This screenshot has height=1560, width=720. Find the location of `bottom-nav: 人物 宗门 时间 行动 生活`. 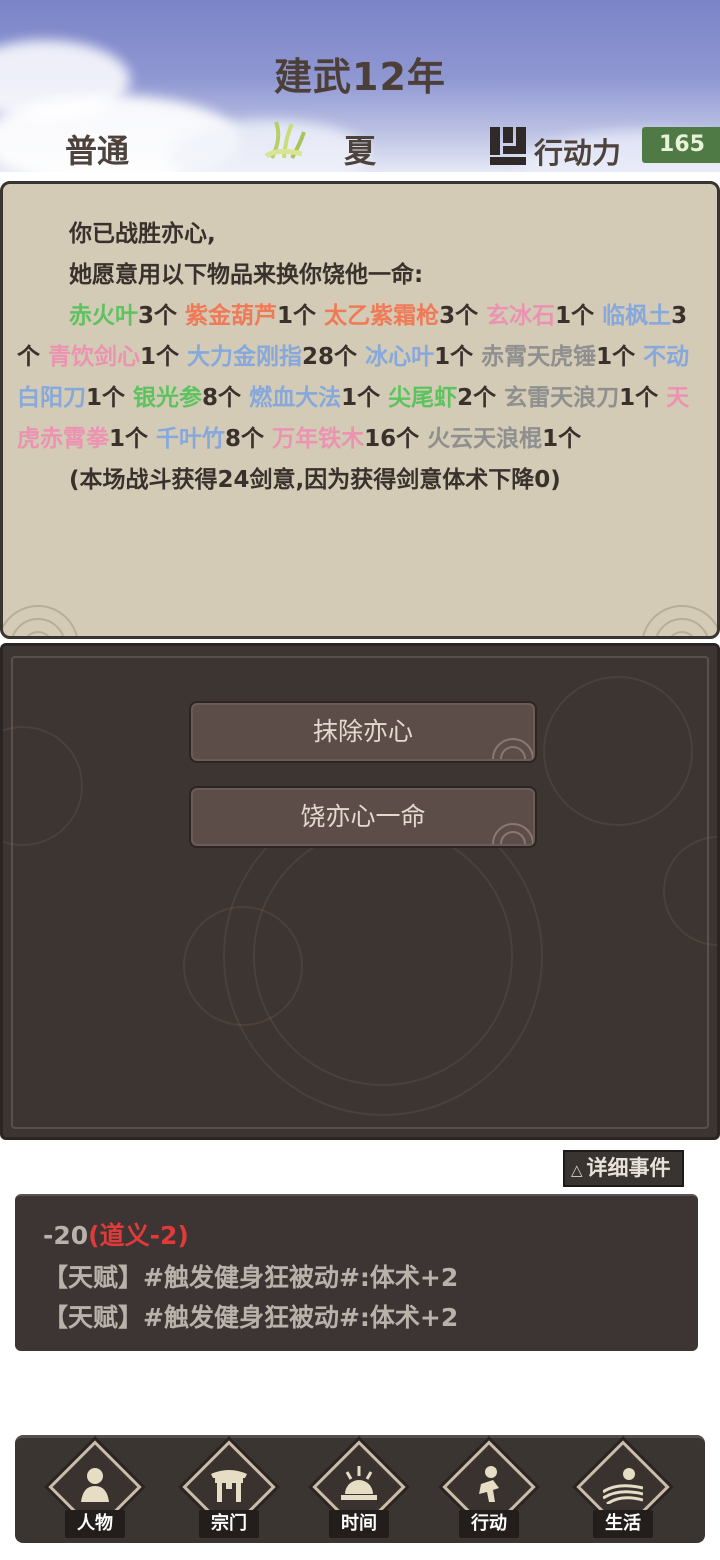

bottom-nav: 人物 宗门 时间 行动 生活 is located at coordinates (360, 1489).